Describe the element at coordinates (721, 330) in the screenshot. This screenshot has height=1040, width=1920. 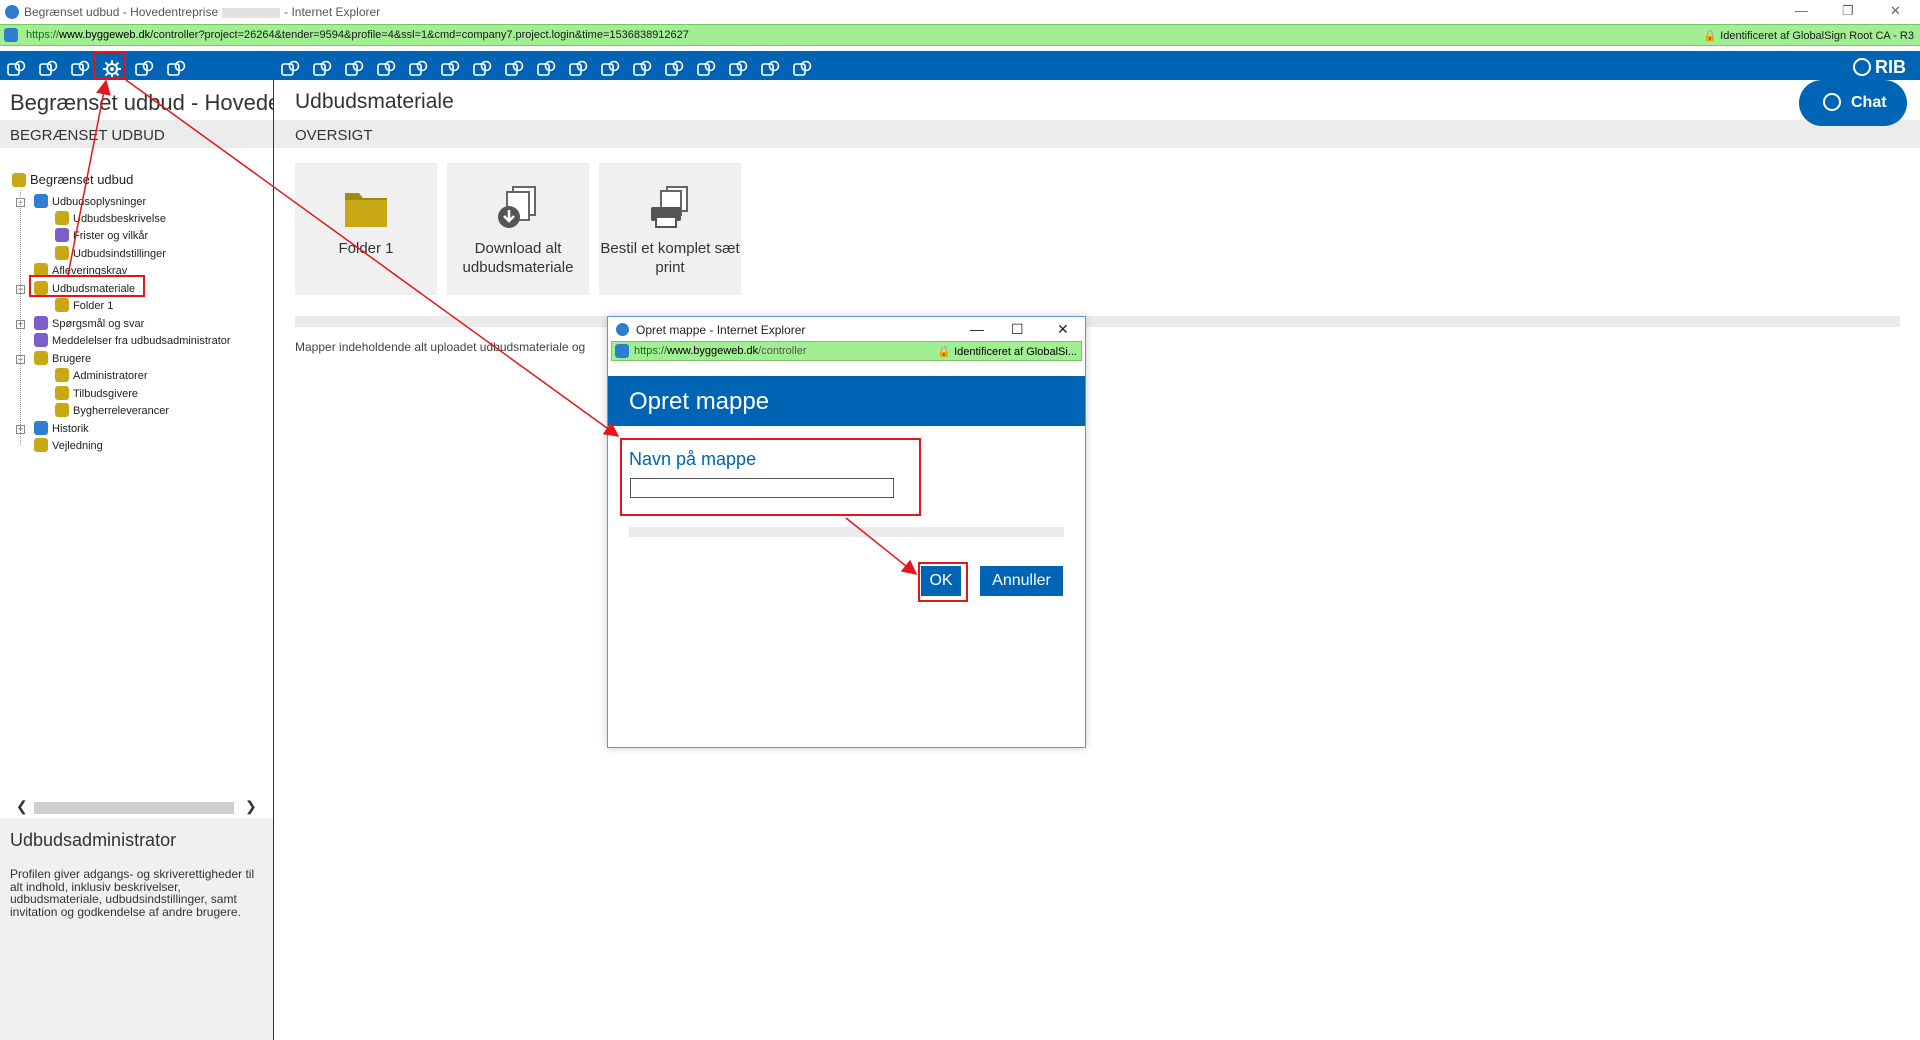
I see `dialog-window-title: Opret mappe - Internet Explorer` at that location.